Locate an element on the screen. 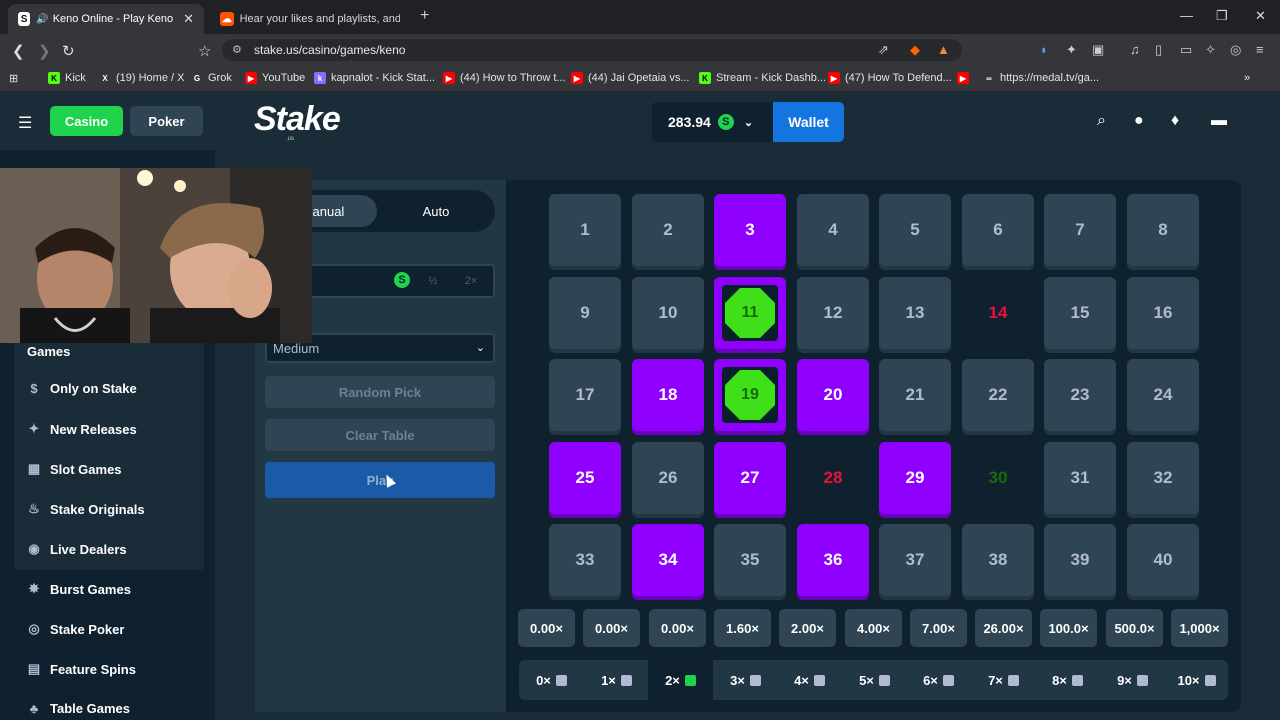 Image resolution: width=1280 pixels, height=720 pixels. sidebar-item-stake-originals: ♨ Stake Originals is located at coordinates (85, 509).